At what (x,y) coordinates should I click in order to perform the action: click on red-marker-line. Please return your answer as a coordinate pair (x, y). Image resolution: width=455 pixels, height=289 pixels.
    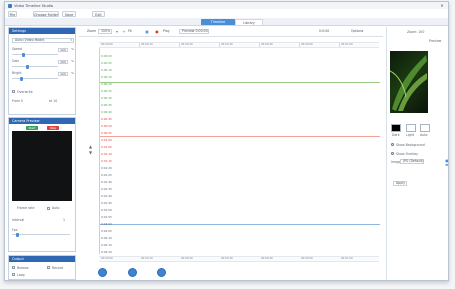
    Looking at the image, I should click on (240, 136).